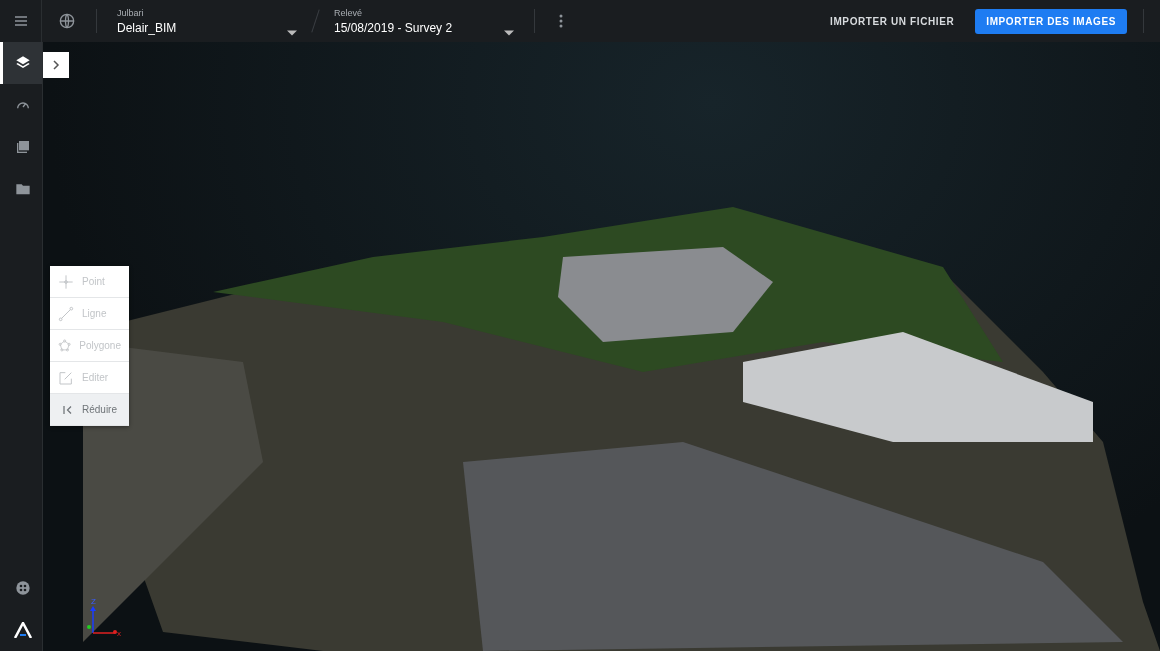 The width and height of the screenshot is (1160, 651). I want to click on layers-icon, so click(22, 63).